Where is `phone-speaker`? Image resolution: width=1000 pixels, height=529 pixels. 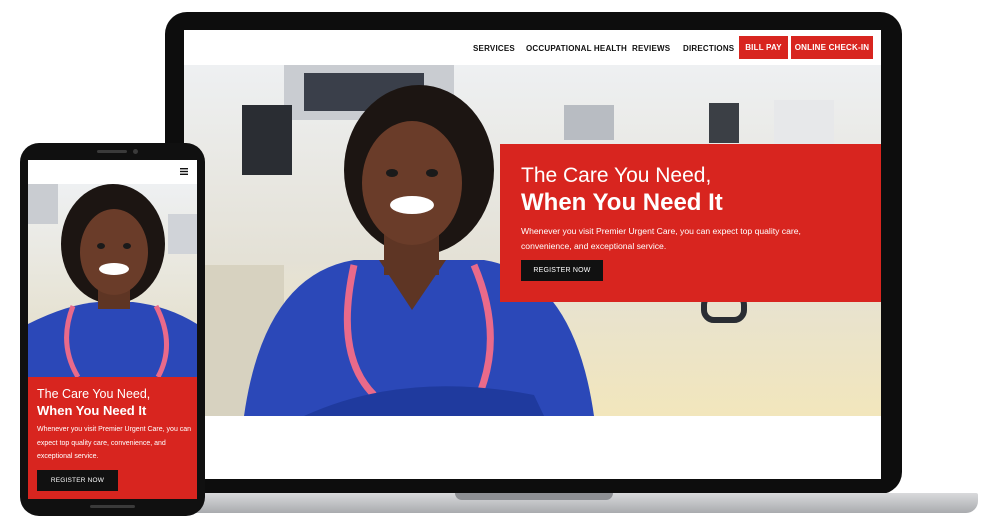 phone-speaker is located at coordinates (112, 151).